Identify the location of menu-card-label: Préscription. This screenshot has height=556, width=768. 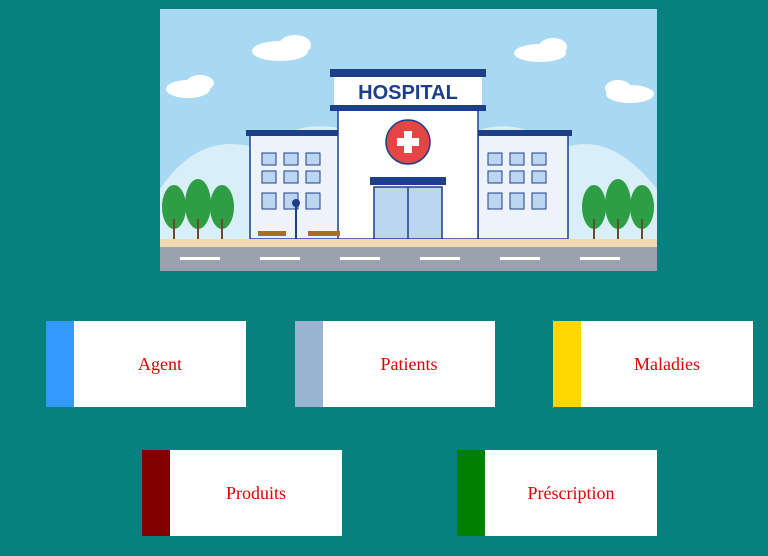
(571, 492).